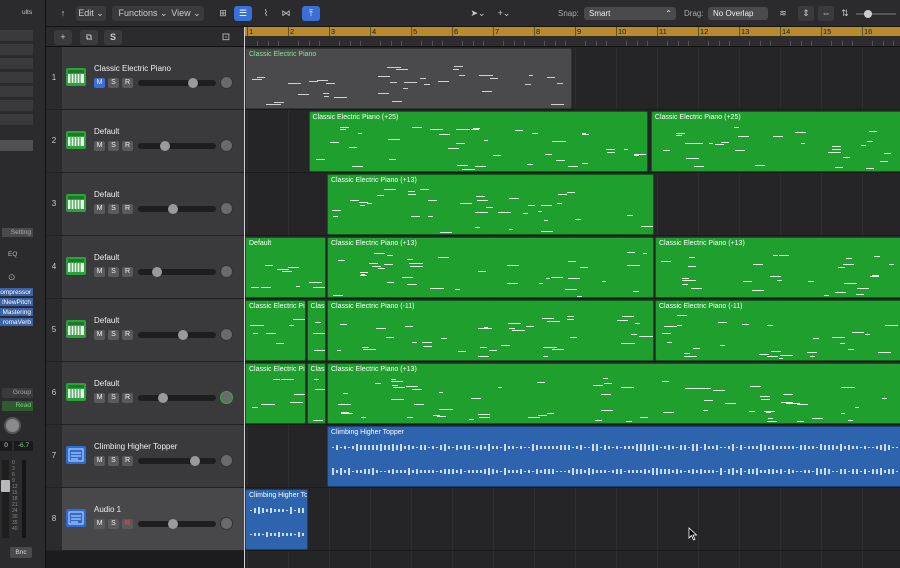 The width and height of the screenshot is (900, 568). I want to click on playhead, so click(244, 297).